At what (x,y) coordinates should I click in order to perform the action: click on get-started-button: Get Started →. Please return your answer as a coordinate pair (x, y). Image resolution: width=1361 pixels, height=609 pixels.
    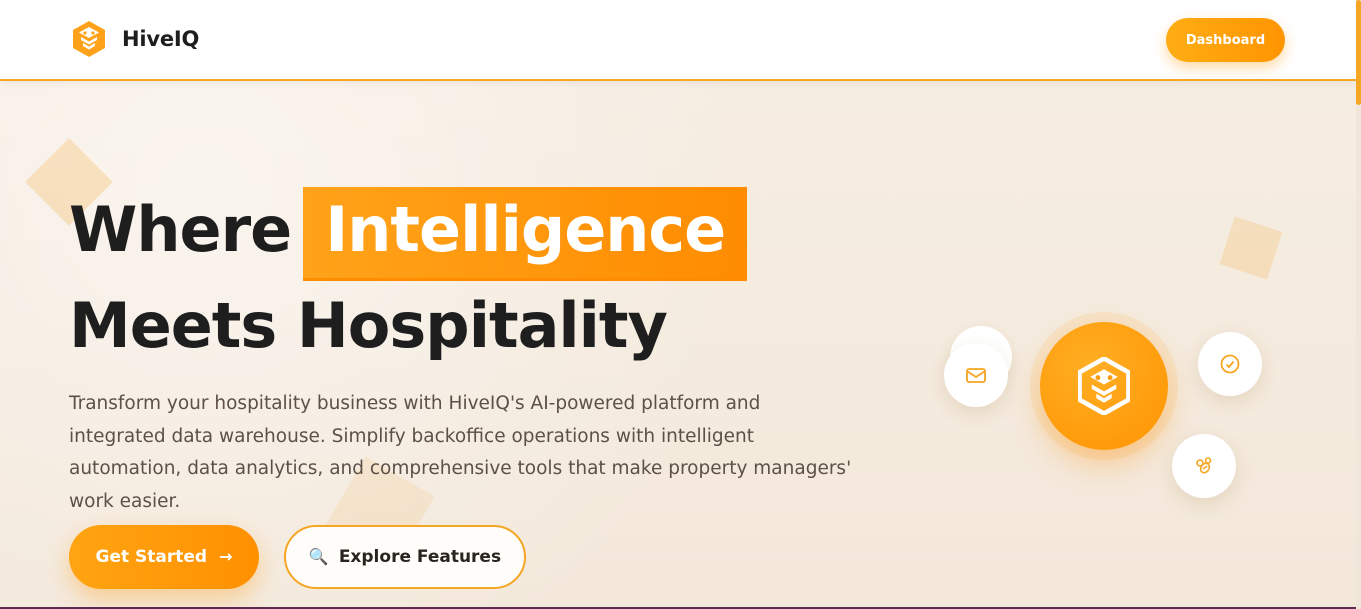
    Looking at the image, I should click on (164, 557).